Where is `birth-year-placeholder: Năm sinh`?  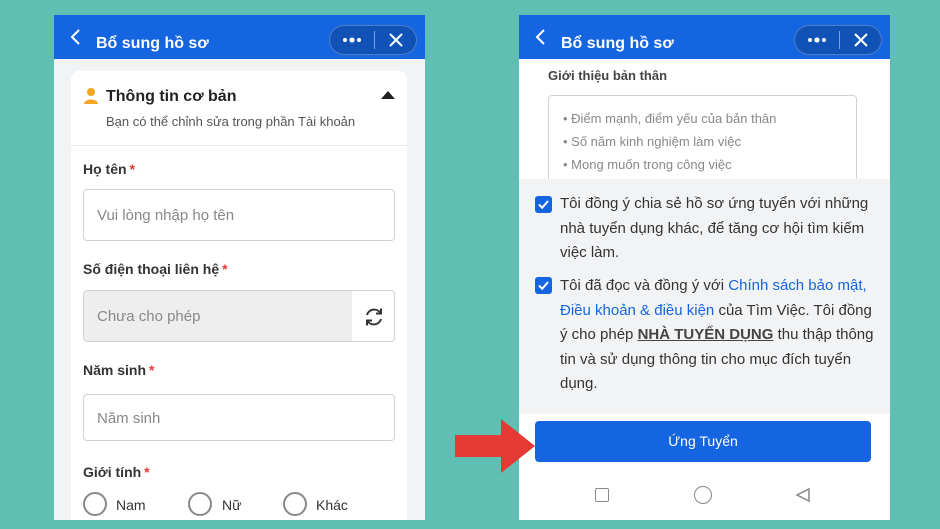
birth-year-placeholder: Năm sinh is located at coordinates (129, 418).